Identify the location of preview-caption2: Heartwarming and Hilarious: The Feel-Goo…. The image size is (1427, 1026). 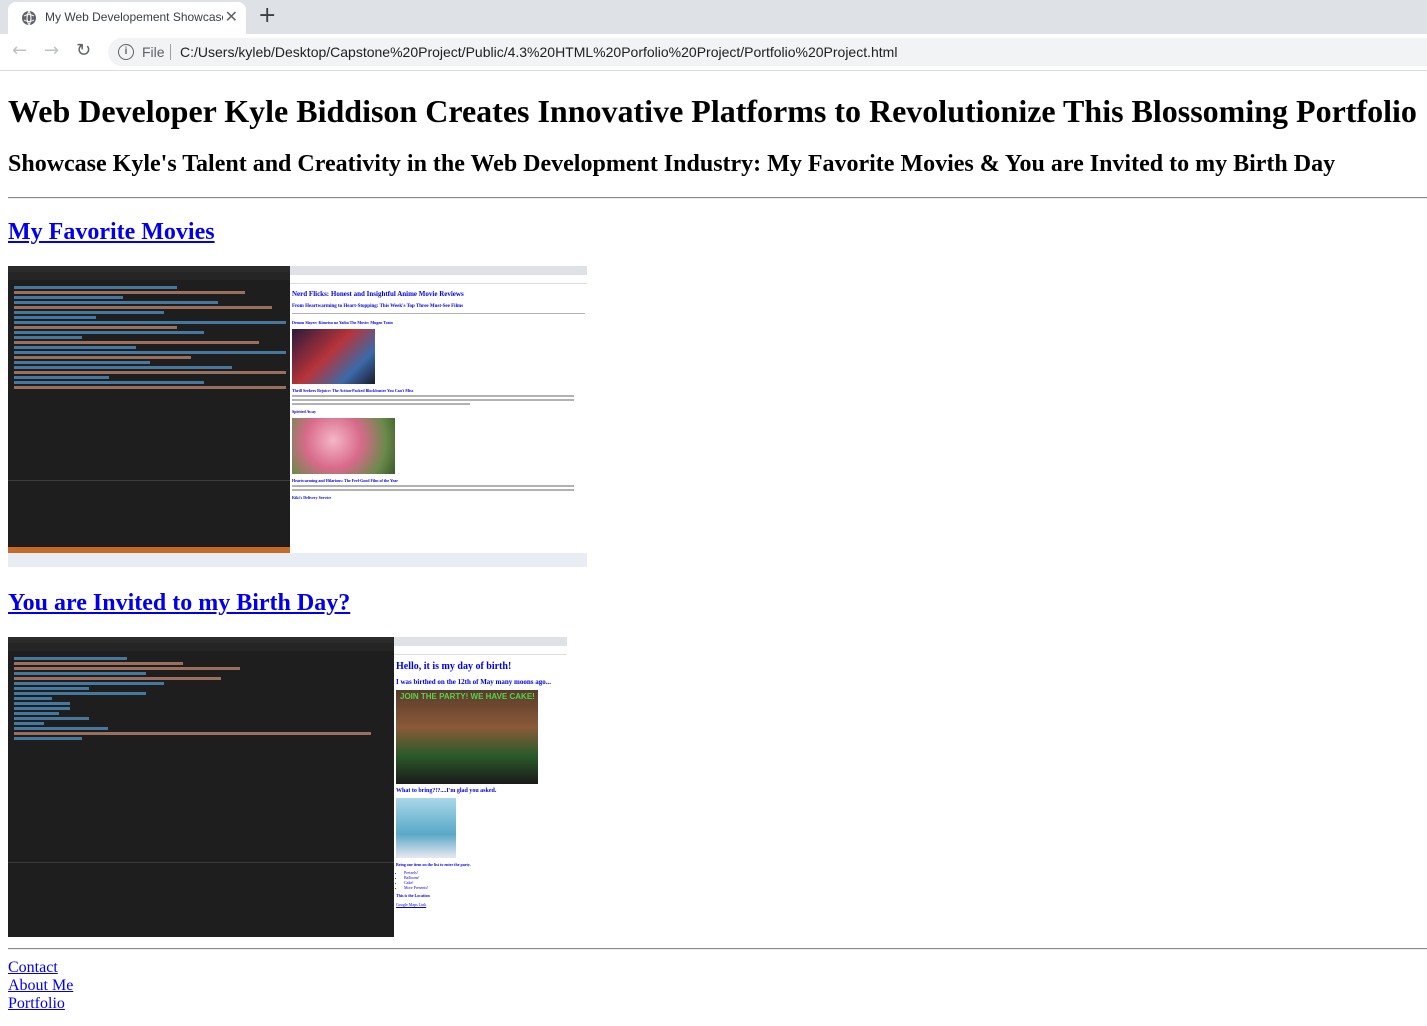
(345, 480).